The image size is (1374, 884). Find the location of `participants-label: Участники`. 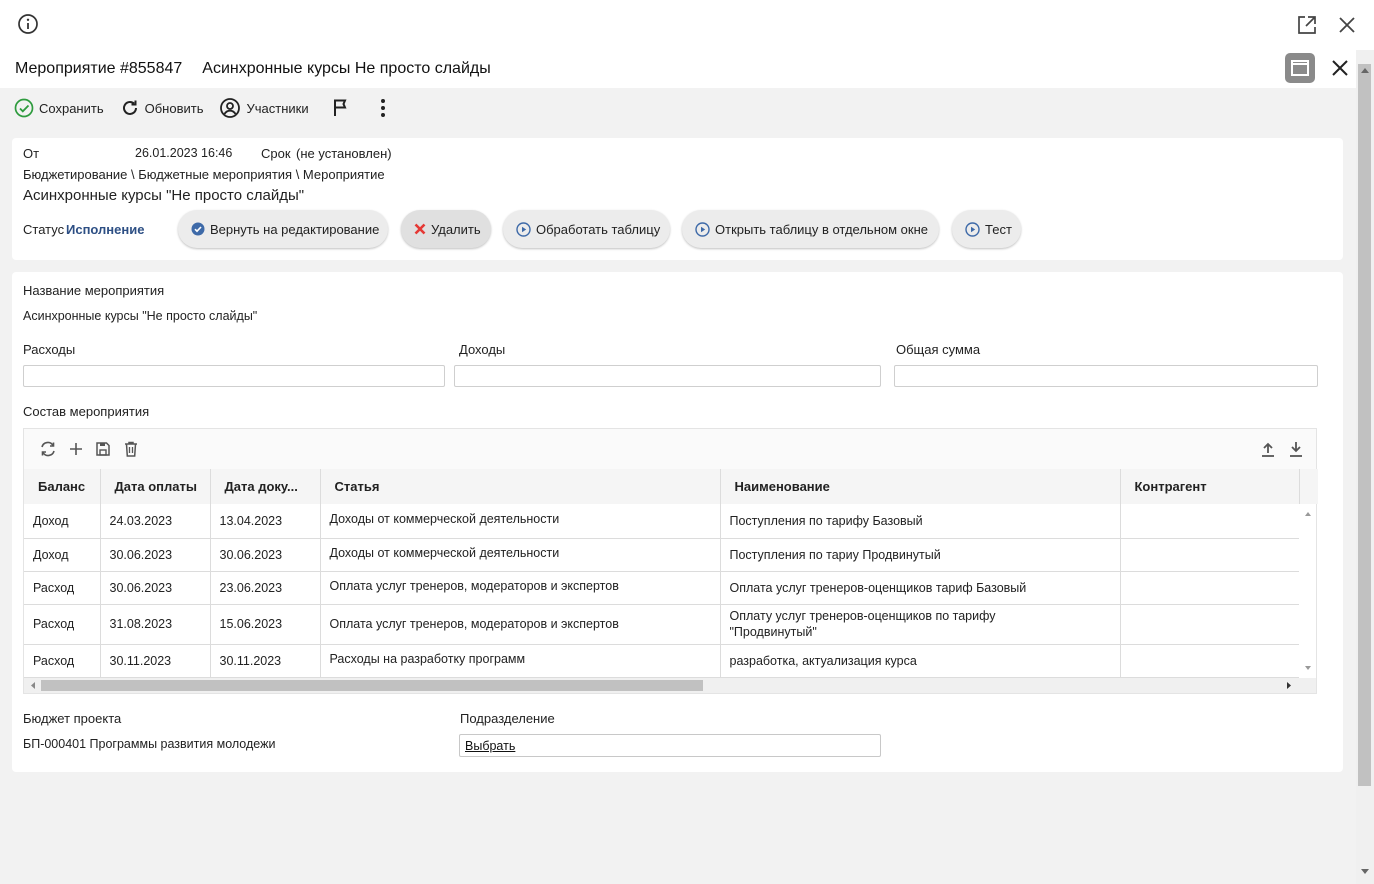

participants-label: Участники is located at coordinates (277, 108).